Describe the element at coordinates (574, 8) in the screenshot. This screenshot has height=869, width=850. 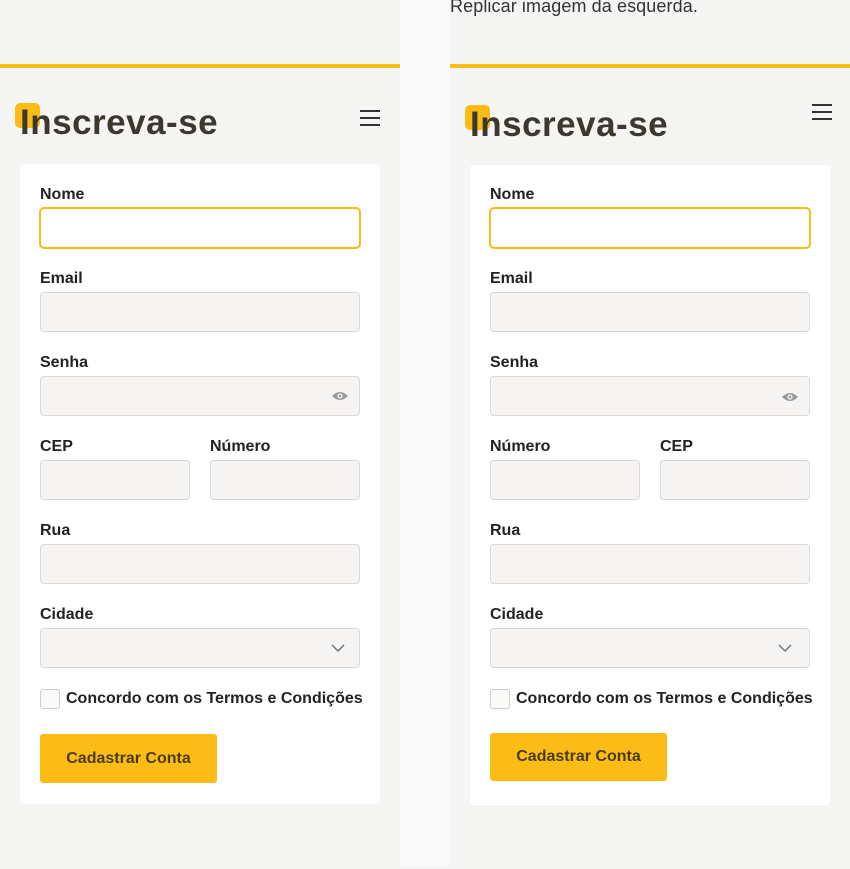
I see `instruction-note: Replicar imagem da esquerda.` at that location.